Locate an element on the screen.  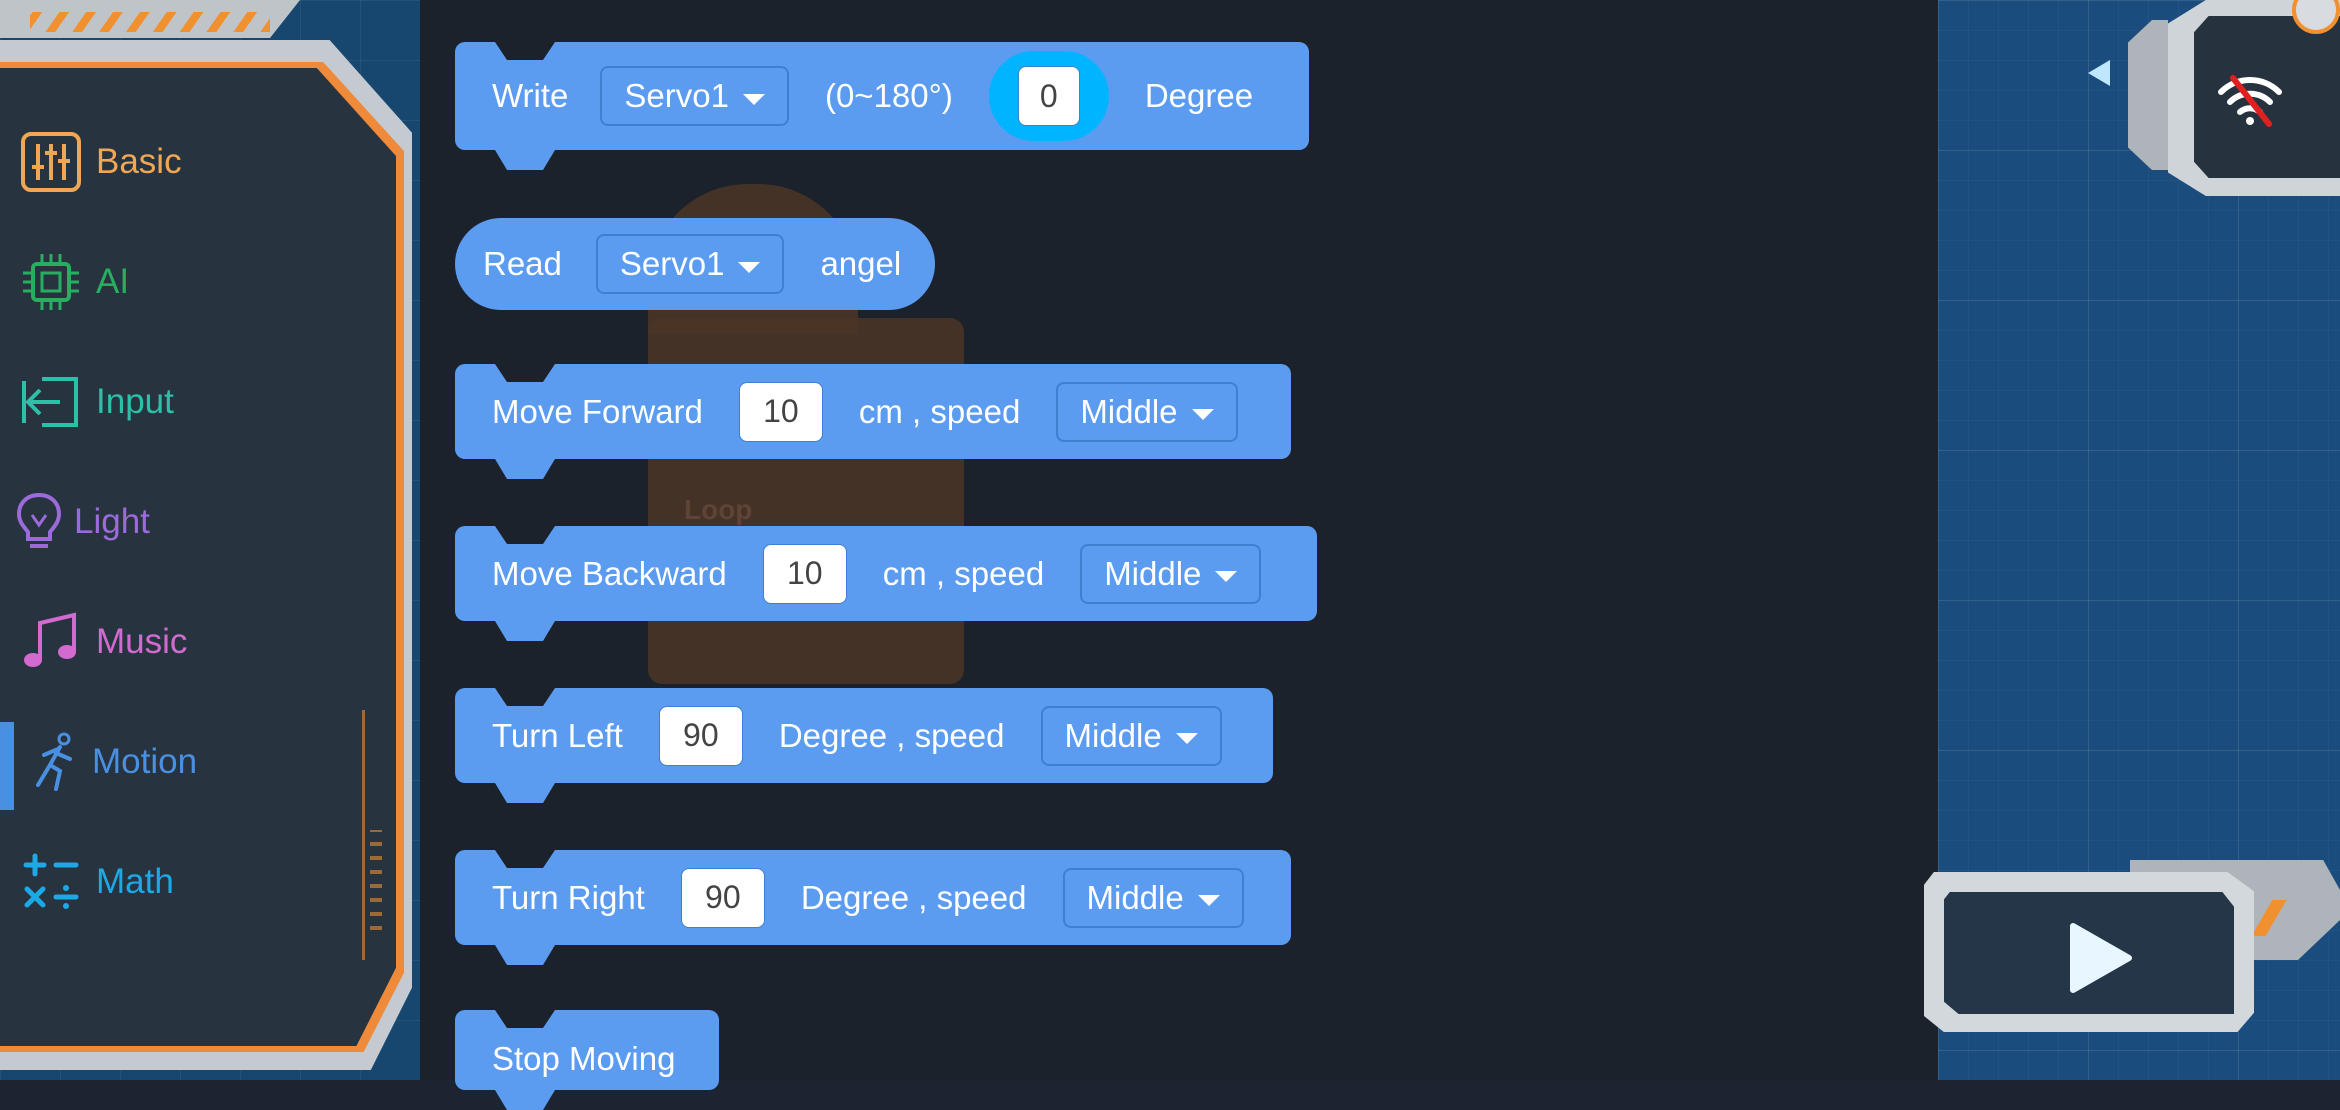
block-label: Write is located at coordinates (530, 95).